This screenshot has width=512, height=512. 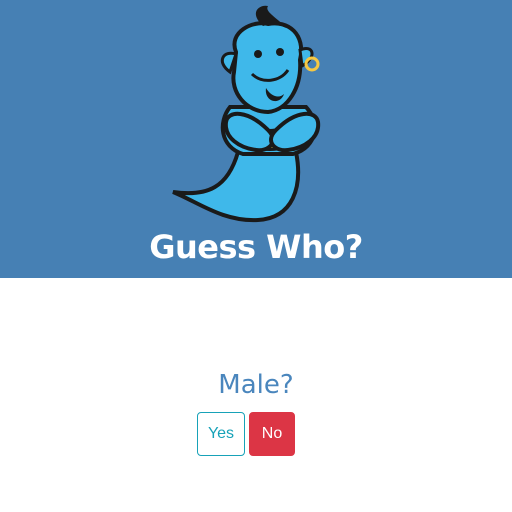 What do you see at coordinates (256, 385) in the screenshot?
I see `question-text: Male?` at bounding box center [256, 385].